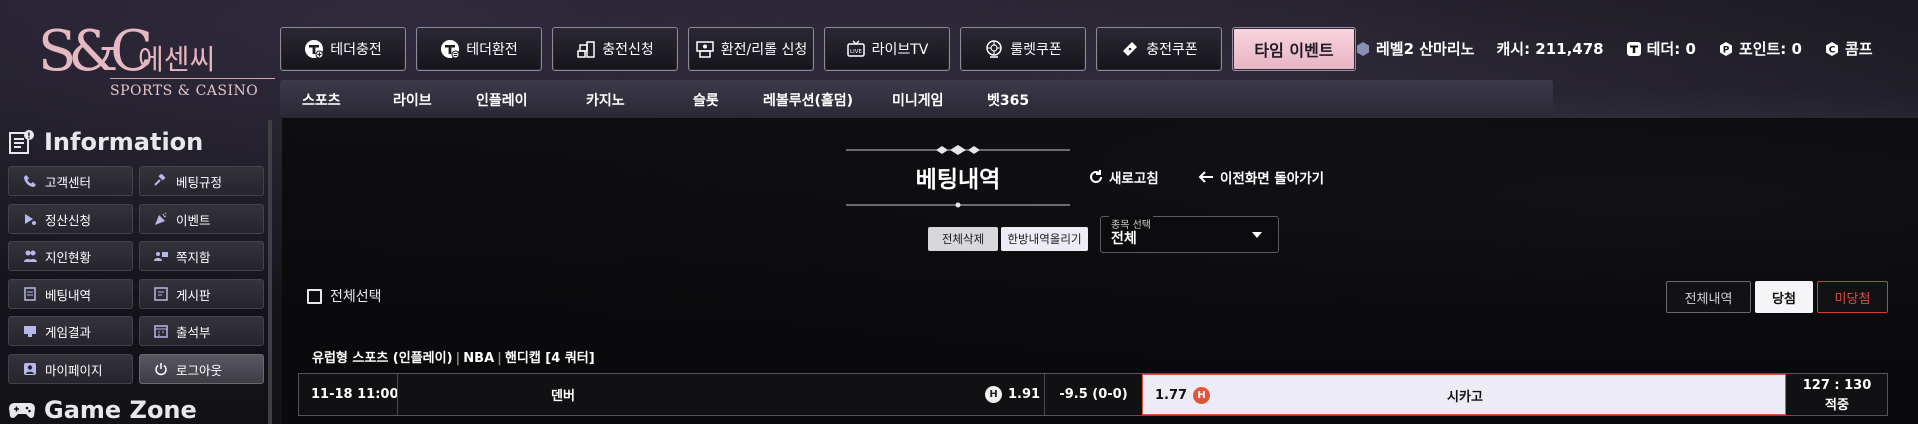 The width and height of the screenshot is (1918, 424). I want to click on sidebar-item-messages: 쪽지함, so click(201, 256).